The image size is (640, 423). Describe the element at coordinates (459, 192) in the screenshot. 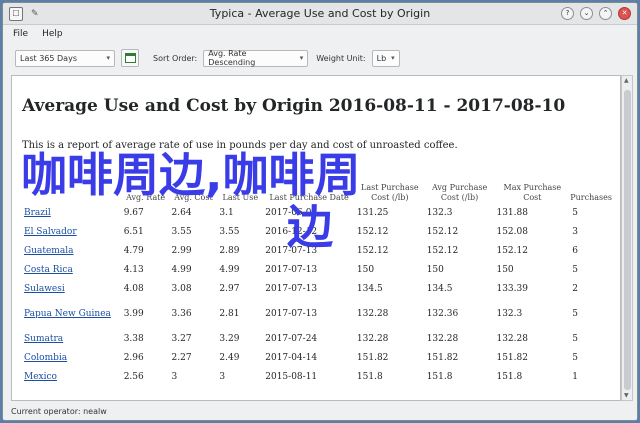

I see `column-header: Avg Purchase Cost (/lb)` at that location.